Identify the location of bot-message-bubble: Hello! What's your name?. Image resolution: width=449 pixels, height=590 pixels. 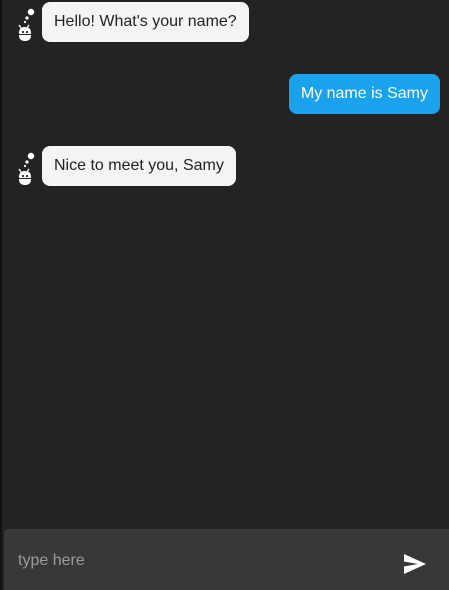
(145, 22).